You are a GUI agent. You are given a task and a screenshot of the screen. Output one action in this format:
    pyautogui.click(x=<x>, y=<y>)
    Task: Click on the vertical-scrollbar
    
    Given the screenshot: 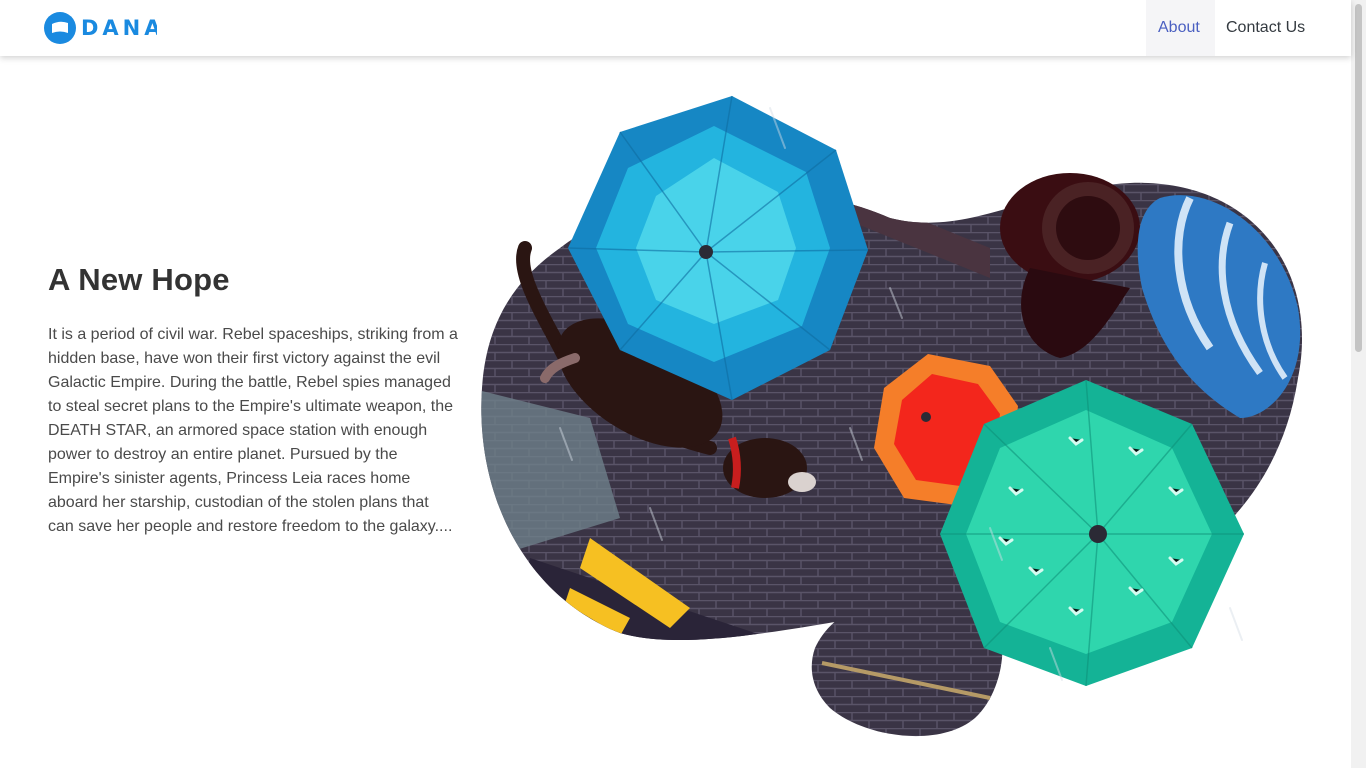 What is the action you would take?
    pyautogui.click(x=1358, y=384)
    